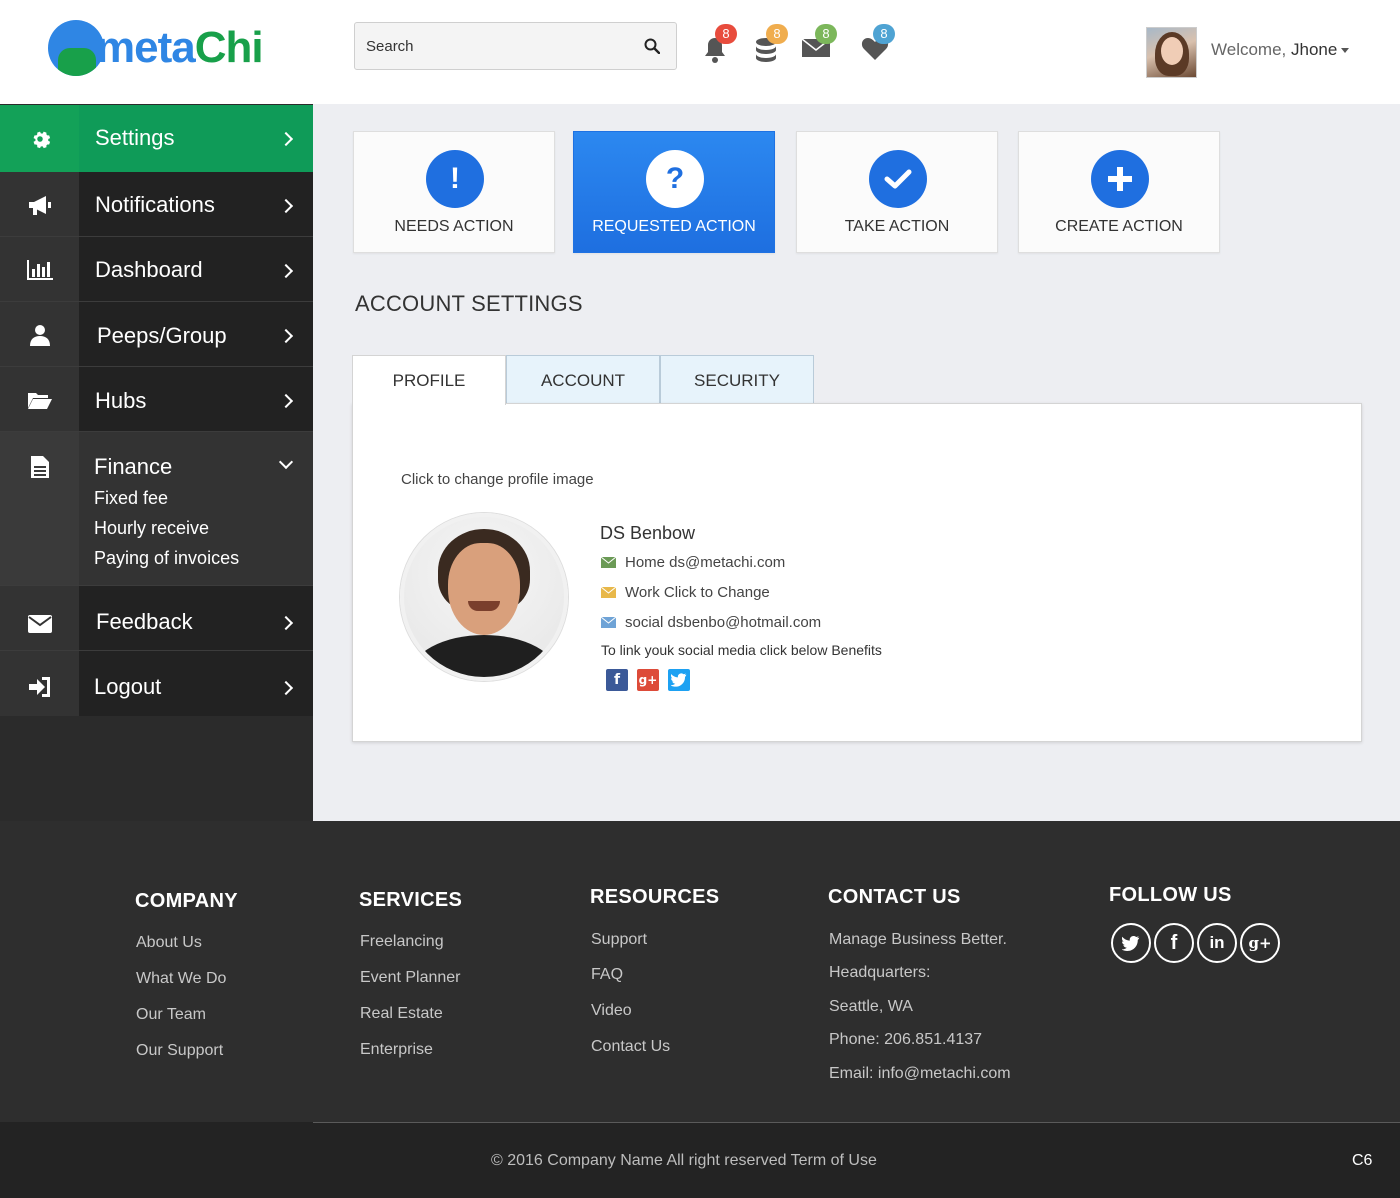 The height and width of the screenshot is (1198, 1400). I want to click on footer-link-faq: FAQ, so click(607, 975).